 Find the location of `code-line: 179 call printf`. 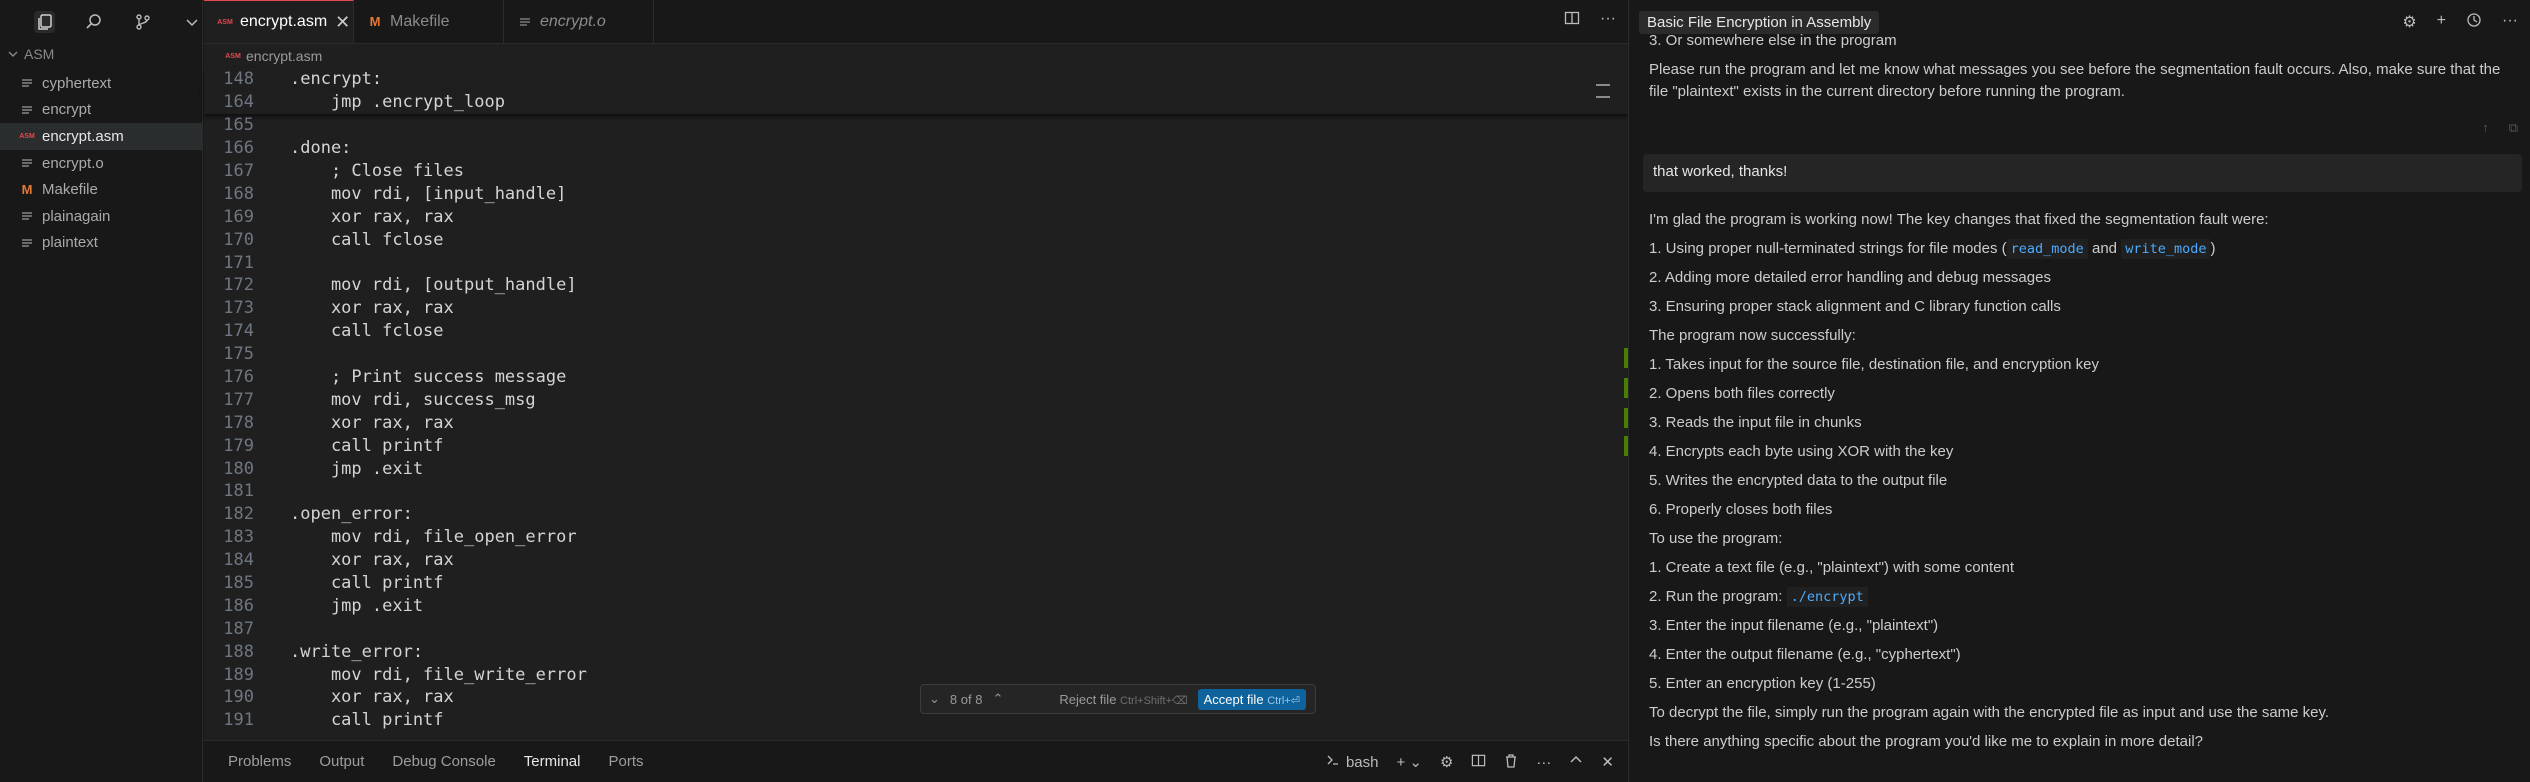

code-line: 179 call printf is located at coordinates (916, 445).